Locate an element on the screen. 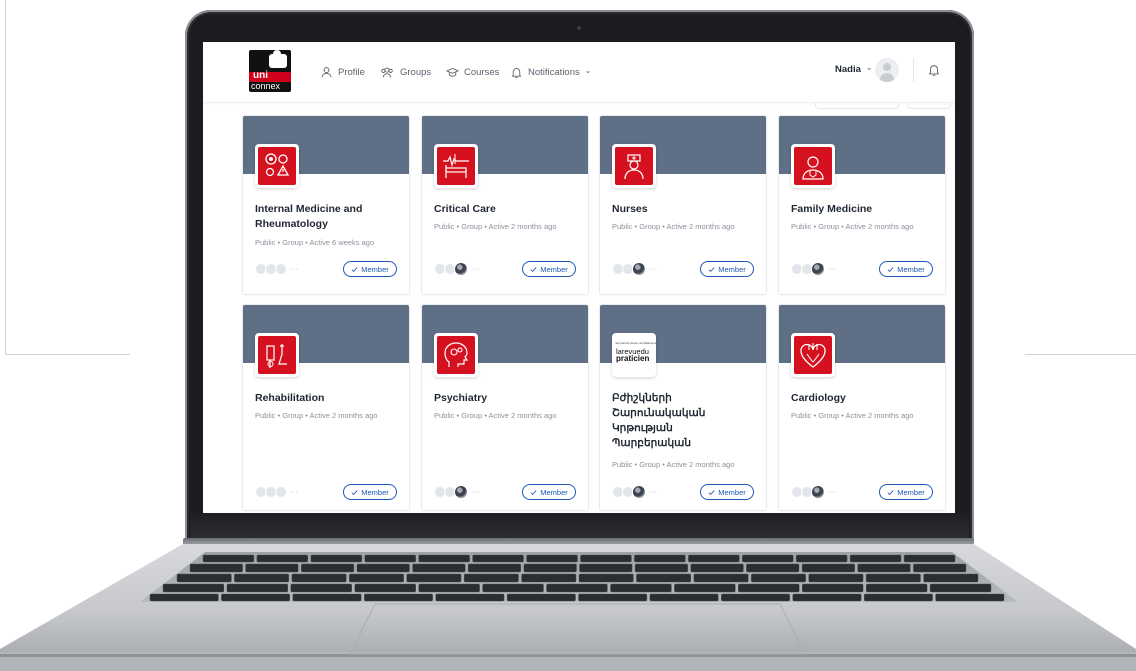 This screenshot has width=1136, height=671. logo-puzzle-knob is located at coordinates (277, 53).